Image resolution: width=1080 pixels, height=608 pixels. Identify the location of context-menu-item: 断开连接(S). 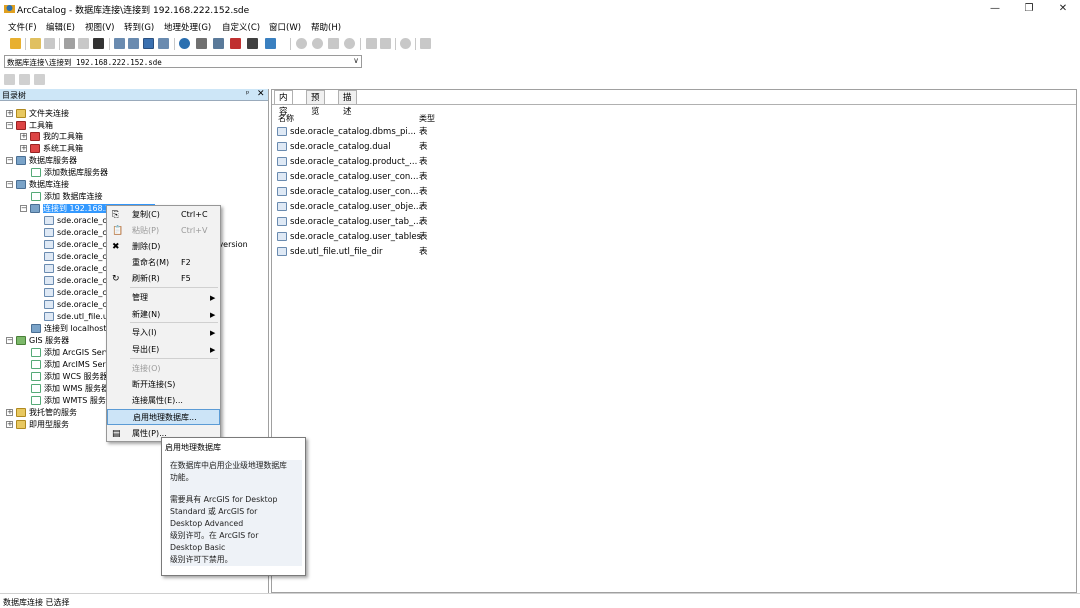
(163, 385).